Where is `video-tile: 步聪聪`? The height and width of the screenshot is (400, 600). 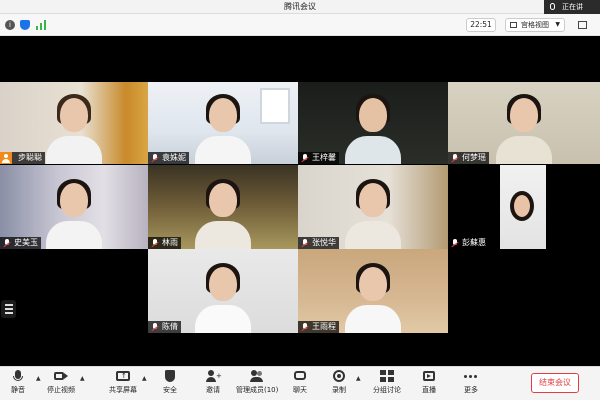 video-tile: 步聪聪 is located at coordinates (74, 123).